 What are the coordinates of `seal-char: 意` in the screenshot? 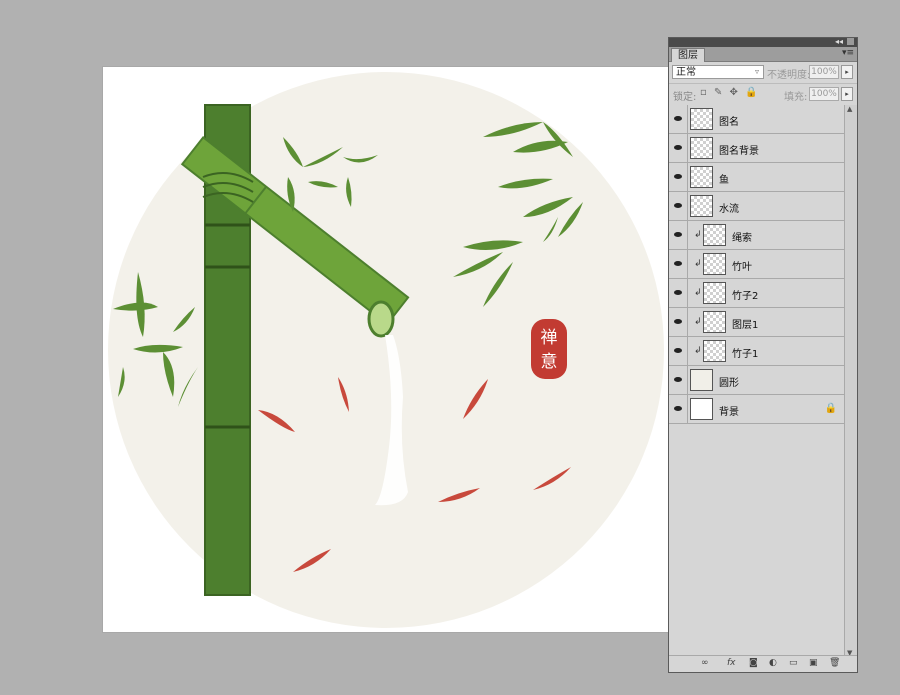 It's located at (549, 362).